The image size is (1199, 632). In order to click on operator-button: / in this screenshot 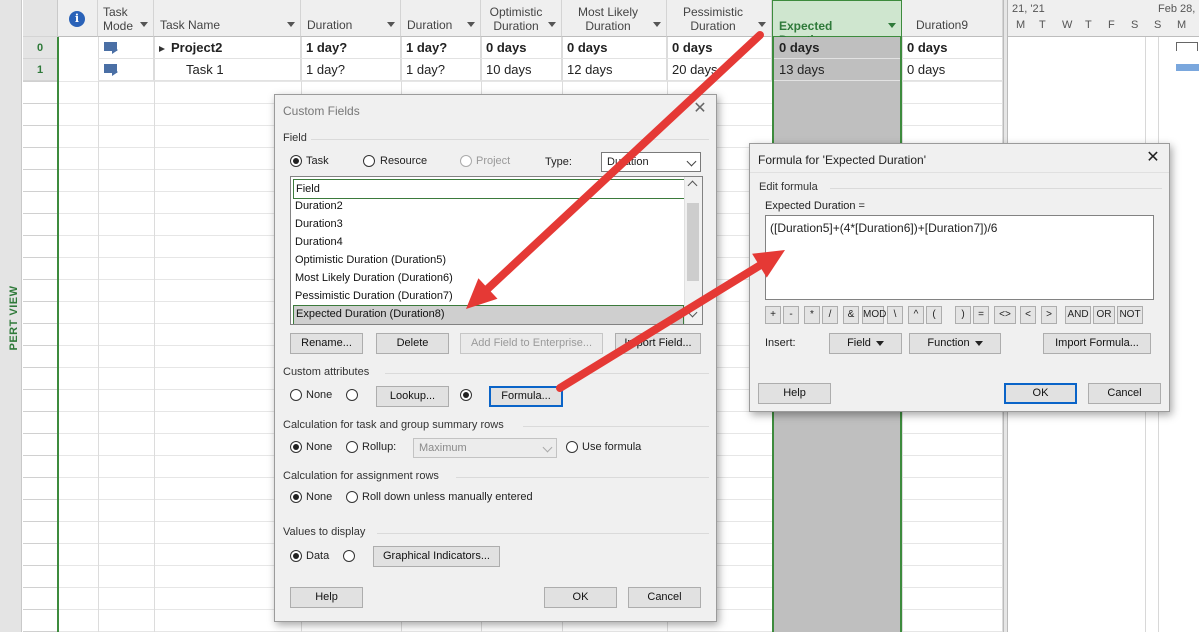, I will do `click(830, 315)`.